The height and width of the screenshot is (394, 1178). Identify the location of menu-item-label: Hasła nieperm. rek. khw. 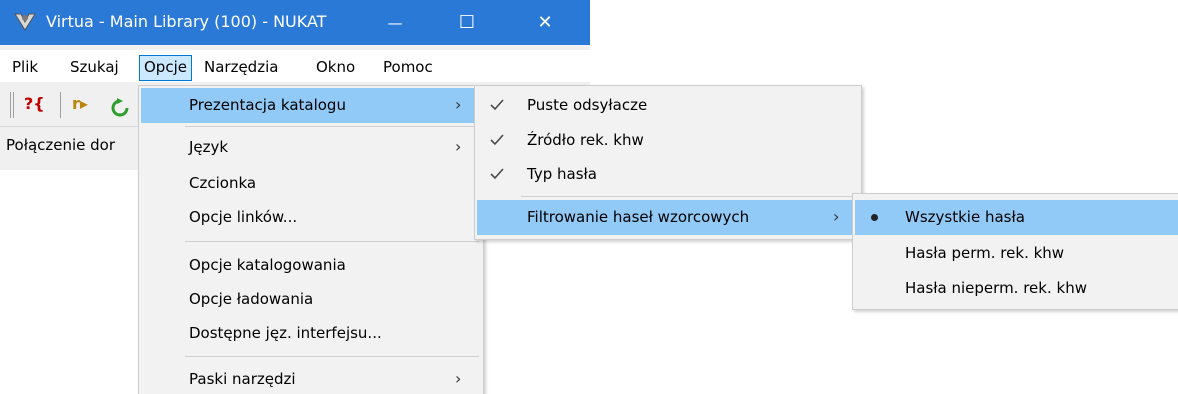
(996, 288).